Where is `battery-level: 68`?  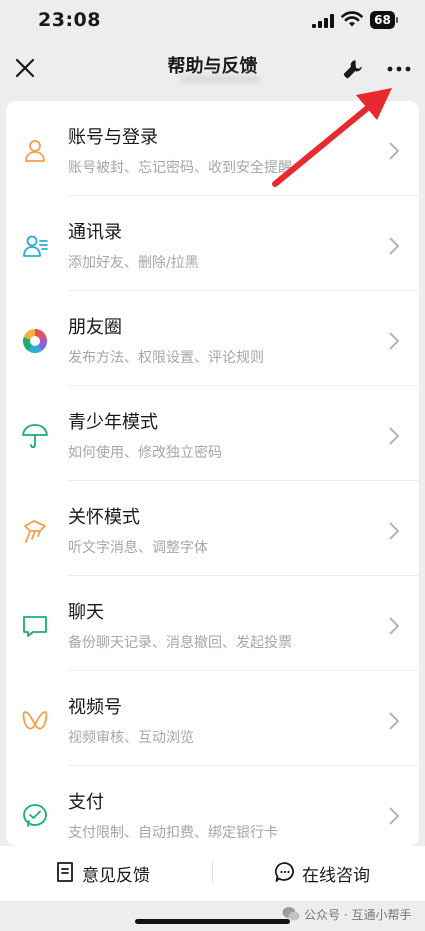 battery-level: 68 is located at coordinates (382, 20).